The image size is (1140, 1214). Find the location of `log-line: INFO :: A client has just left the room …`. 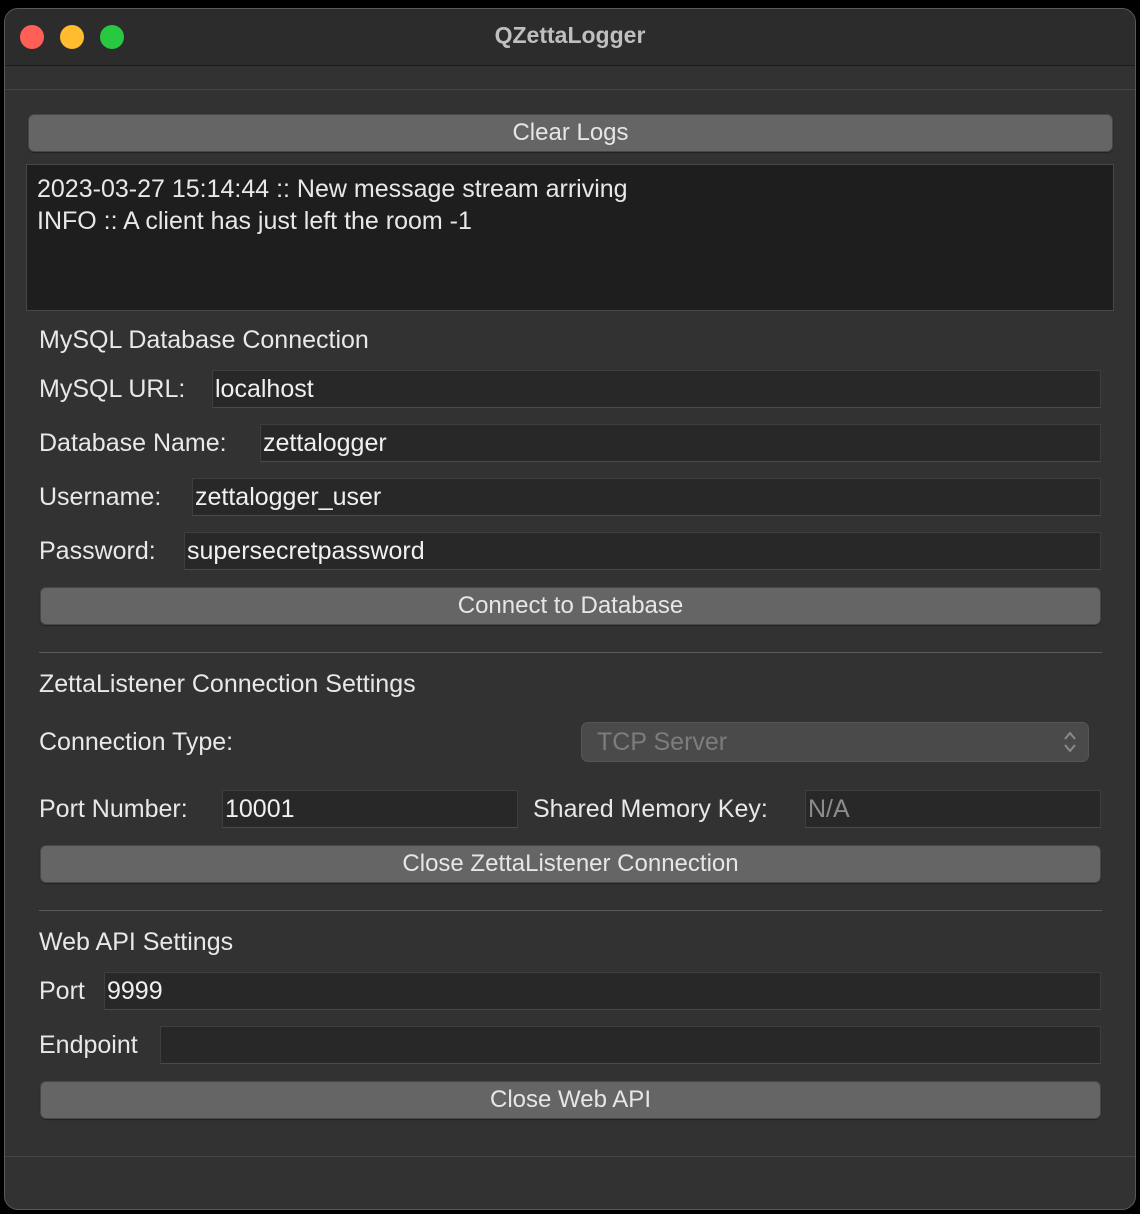

log-line: INFO :: A client has just left the room … is located at coordinates (254, 221).